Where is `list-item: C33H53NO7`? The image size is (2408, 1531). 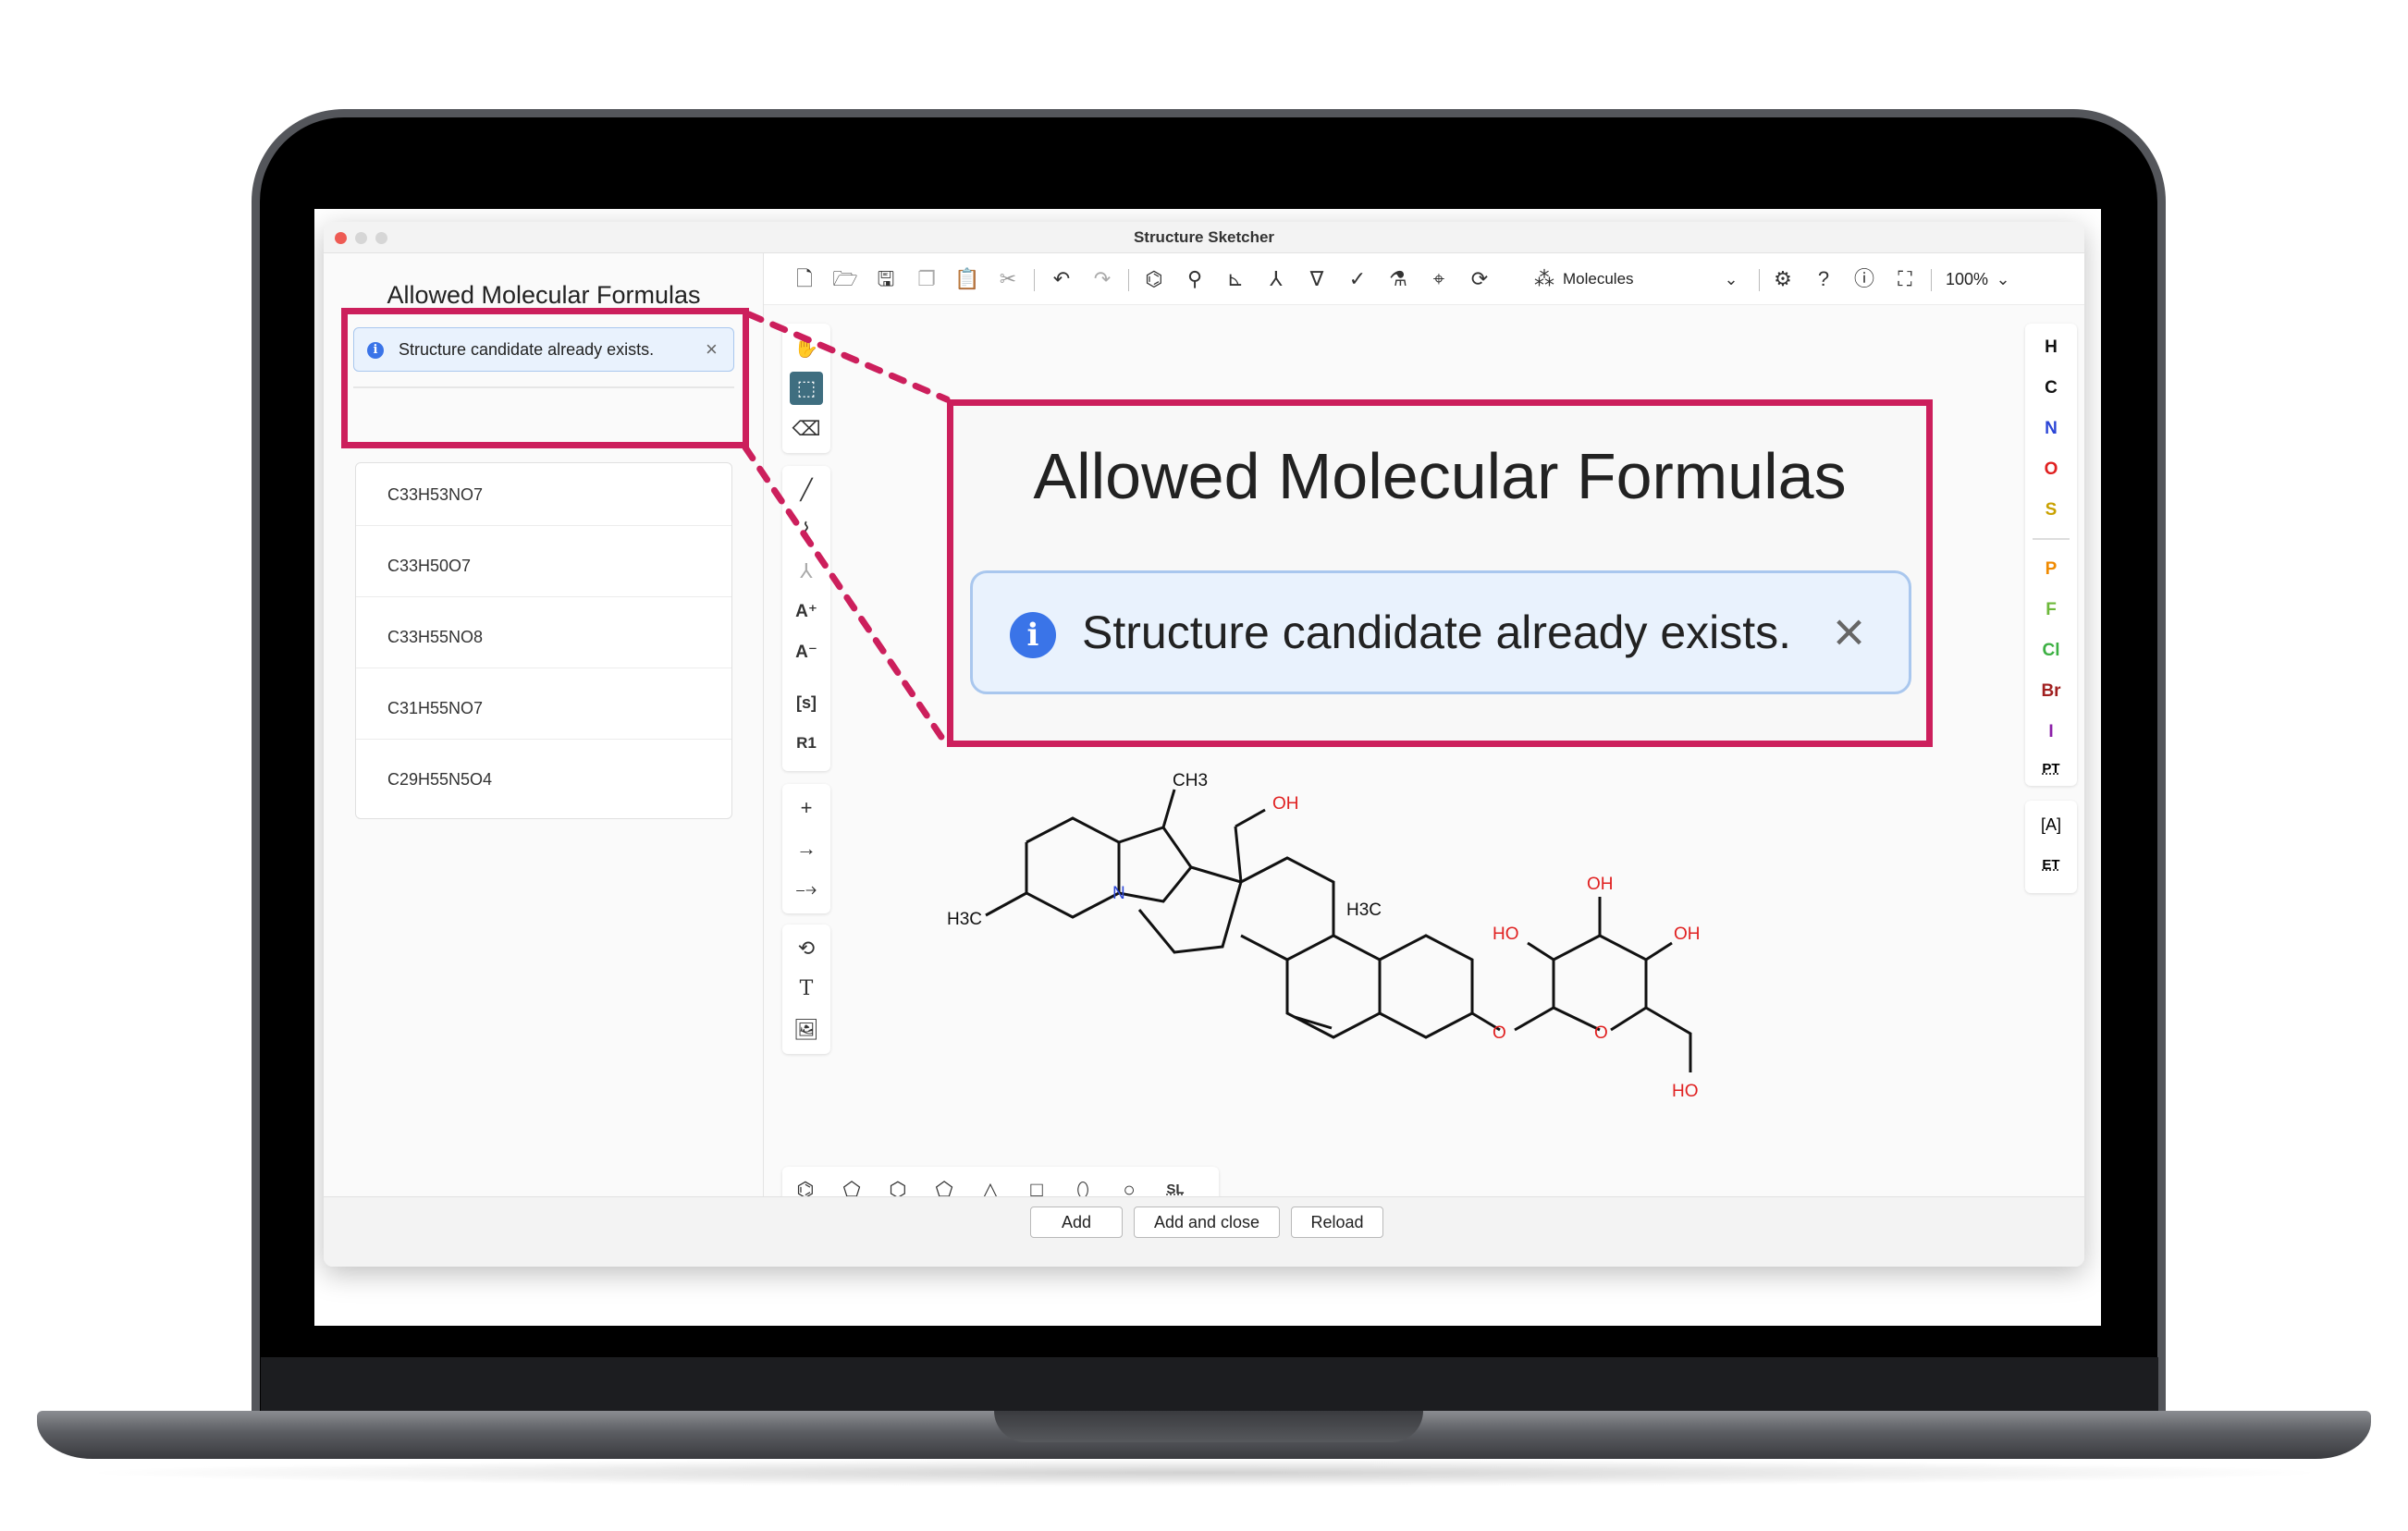
list-item: C33H53NO7 is located at coordinates (543, 494).